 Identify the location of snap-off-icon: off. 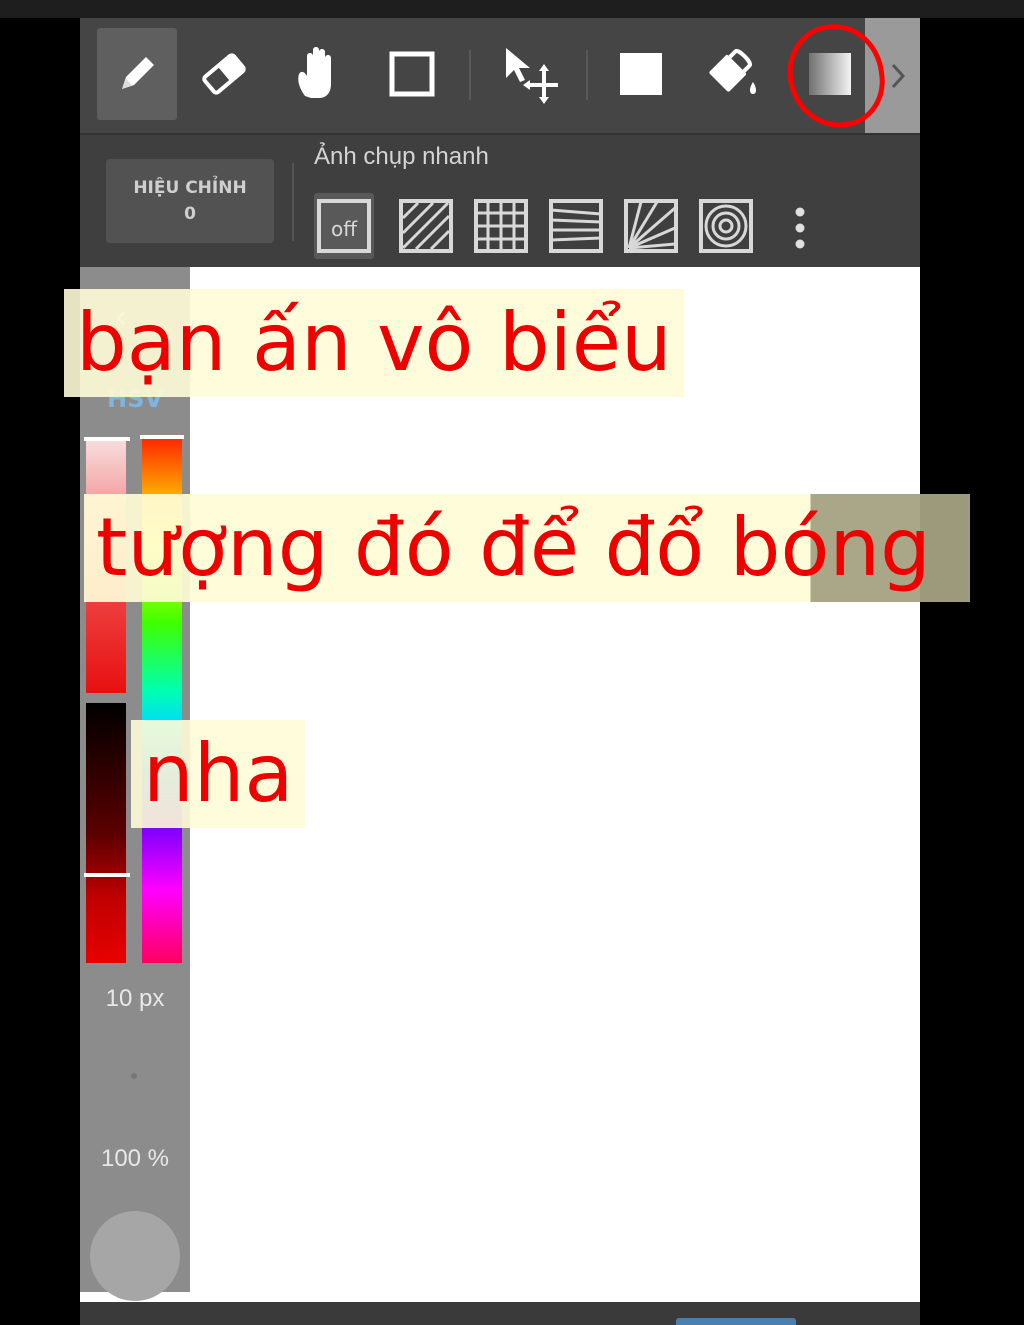
(344, 226).